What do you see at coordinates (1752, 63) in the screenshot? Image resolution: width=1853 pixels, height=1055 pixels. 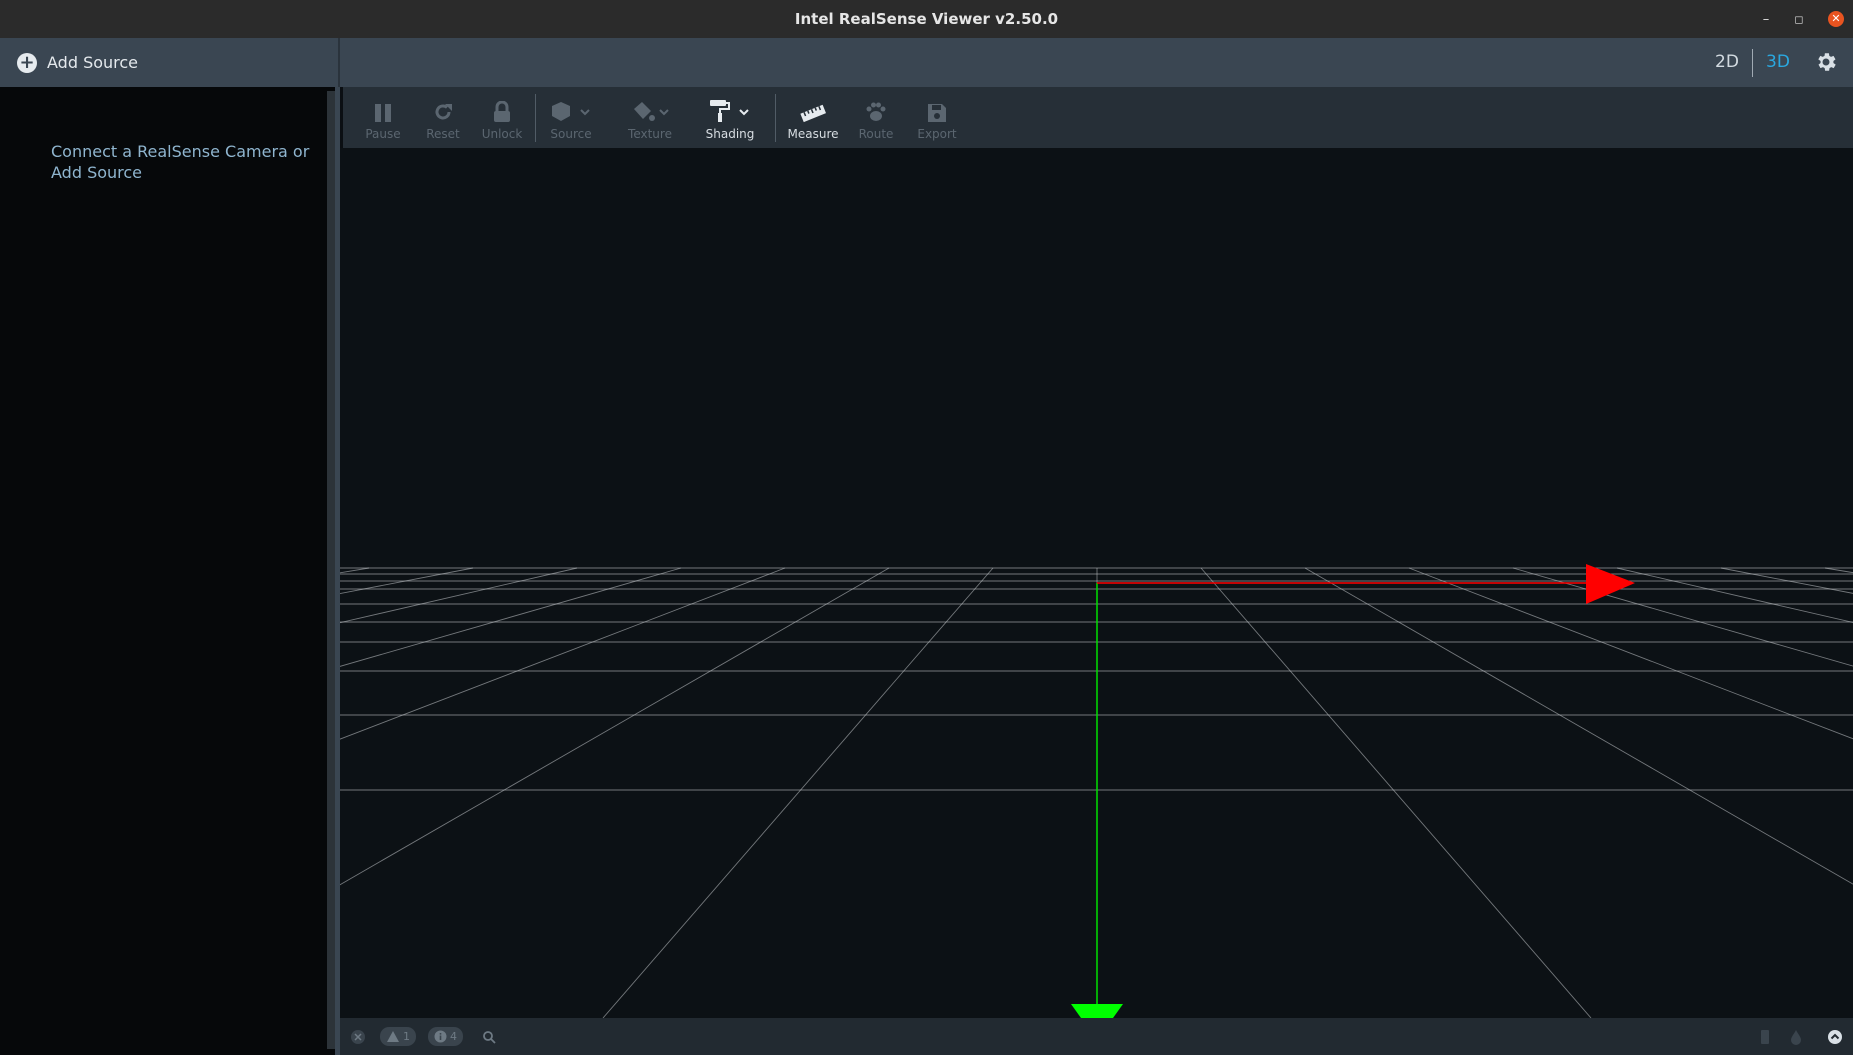 I see `view-toggle-divider` at bounding box center [1752, 63].